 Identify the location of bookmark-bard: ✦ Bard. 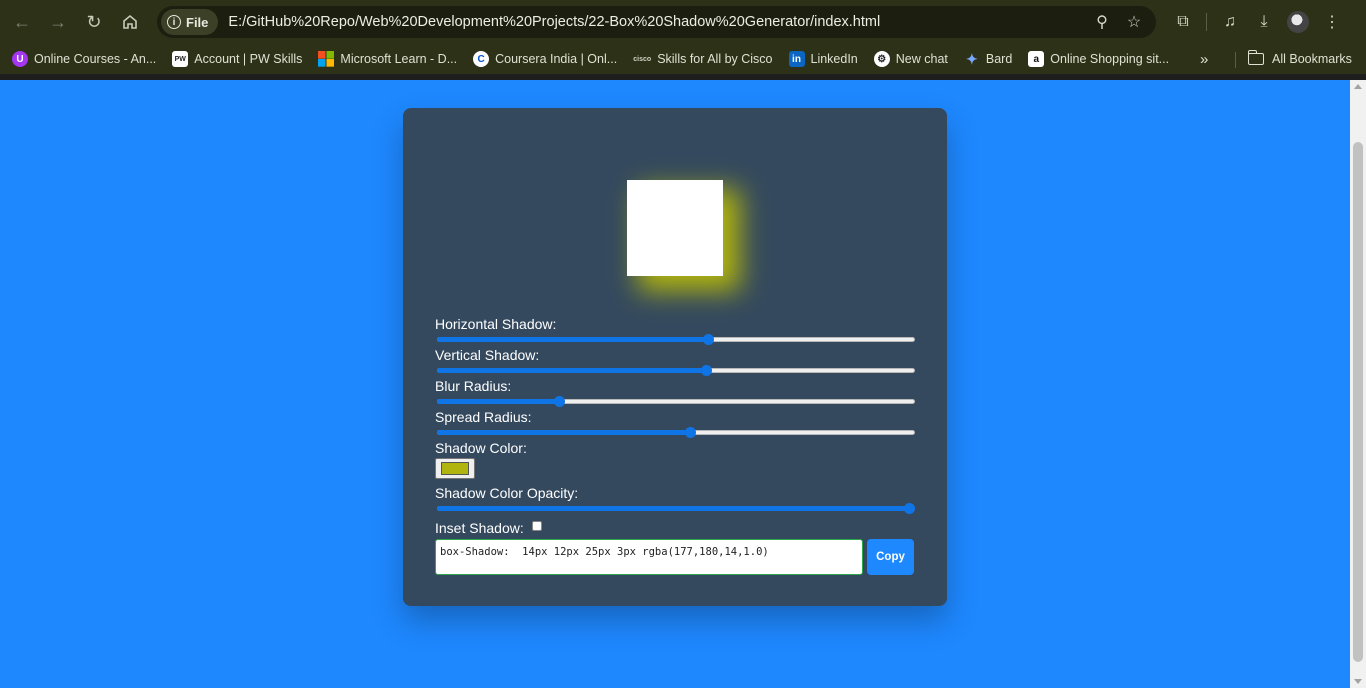
(988, 59).